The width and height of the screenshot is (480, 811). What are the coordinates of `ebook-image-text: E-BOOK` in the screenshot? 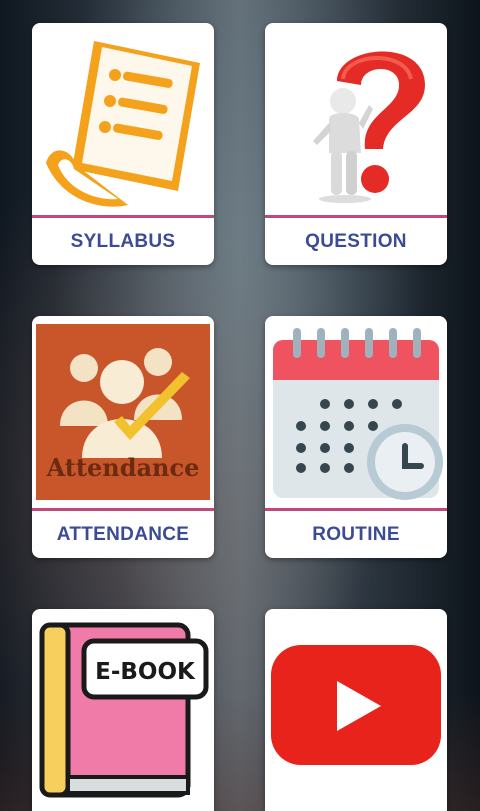 It's located at (145, 672).